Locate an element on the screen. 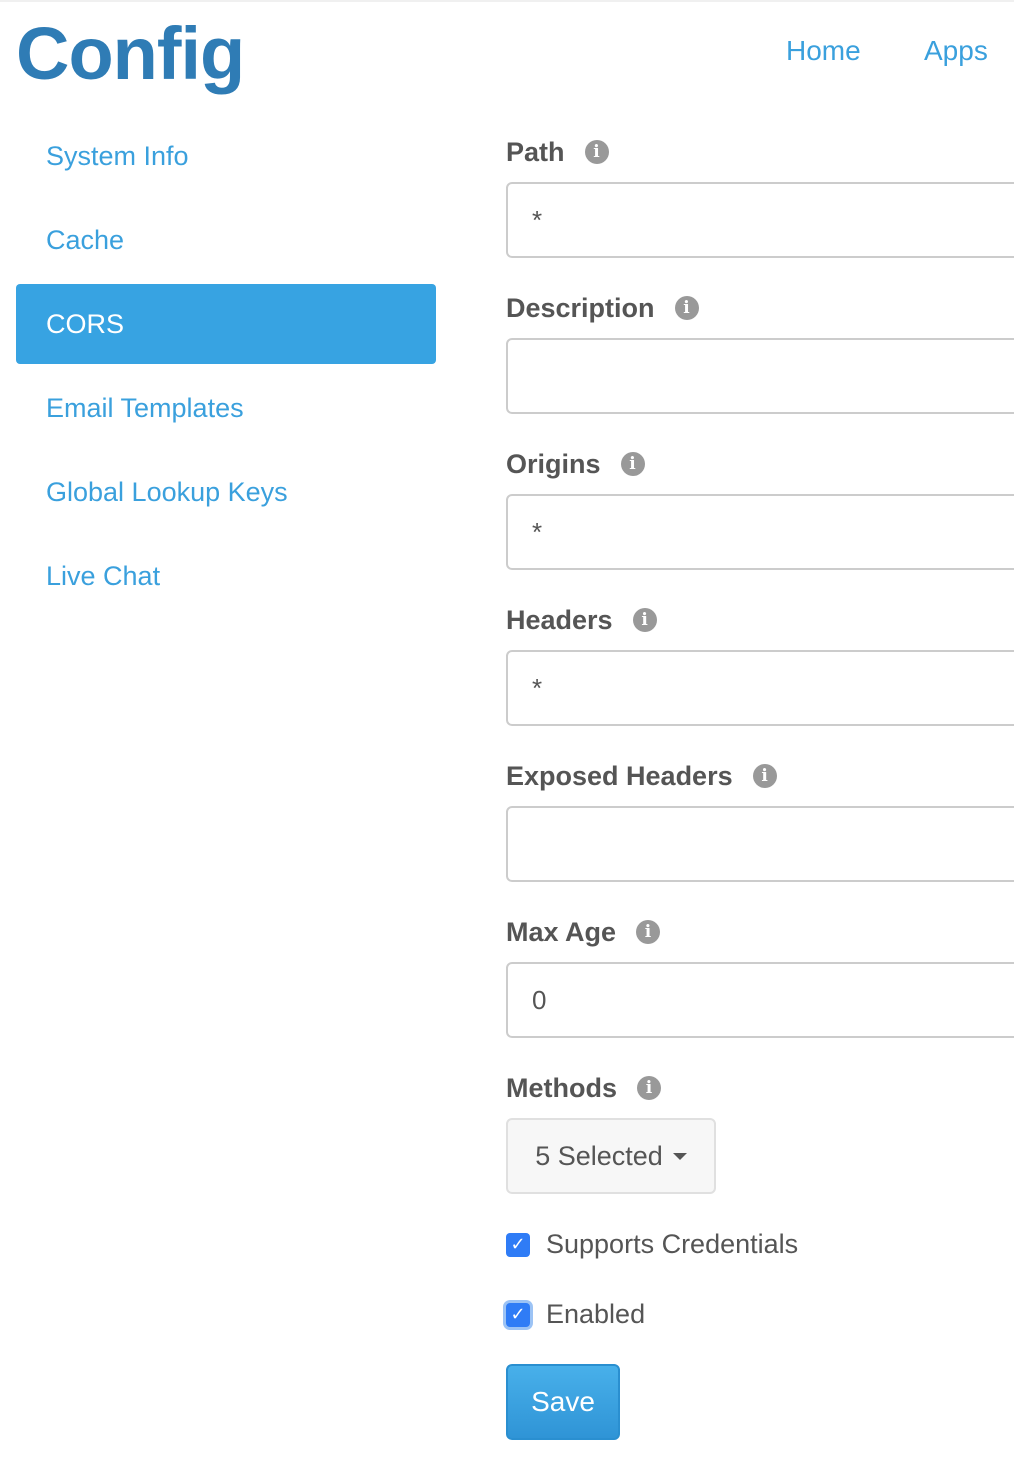  supports-credentials-label: Supports Credentials is located at coordinates (672, 1244).